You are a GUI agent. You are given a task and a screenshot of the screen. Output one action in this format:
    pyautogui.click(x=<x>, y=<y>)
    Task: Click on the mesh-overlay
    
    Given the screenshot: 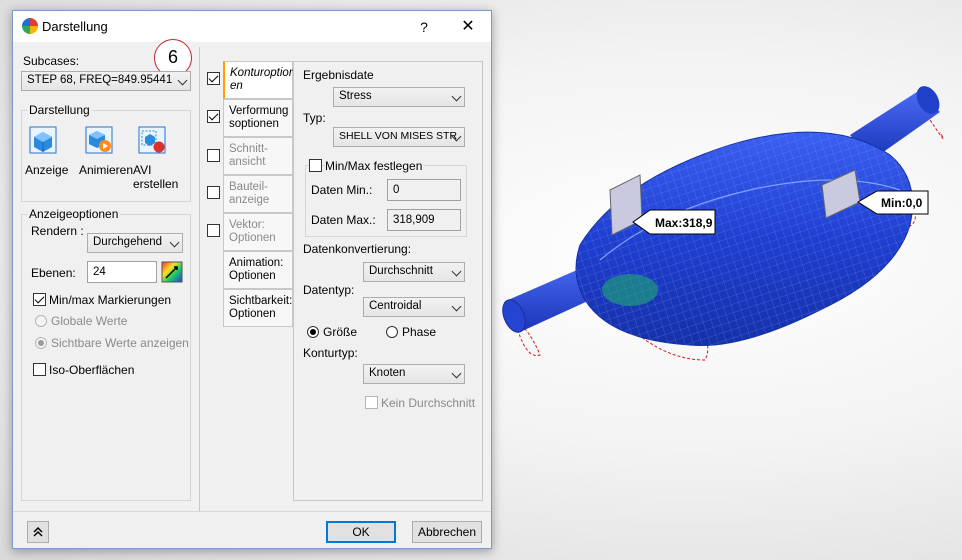 What is the action you would take?
    pyautogui.click(x=744, y=239)
    